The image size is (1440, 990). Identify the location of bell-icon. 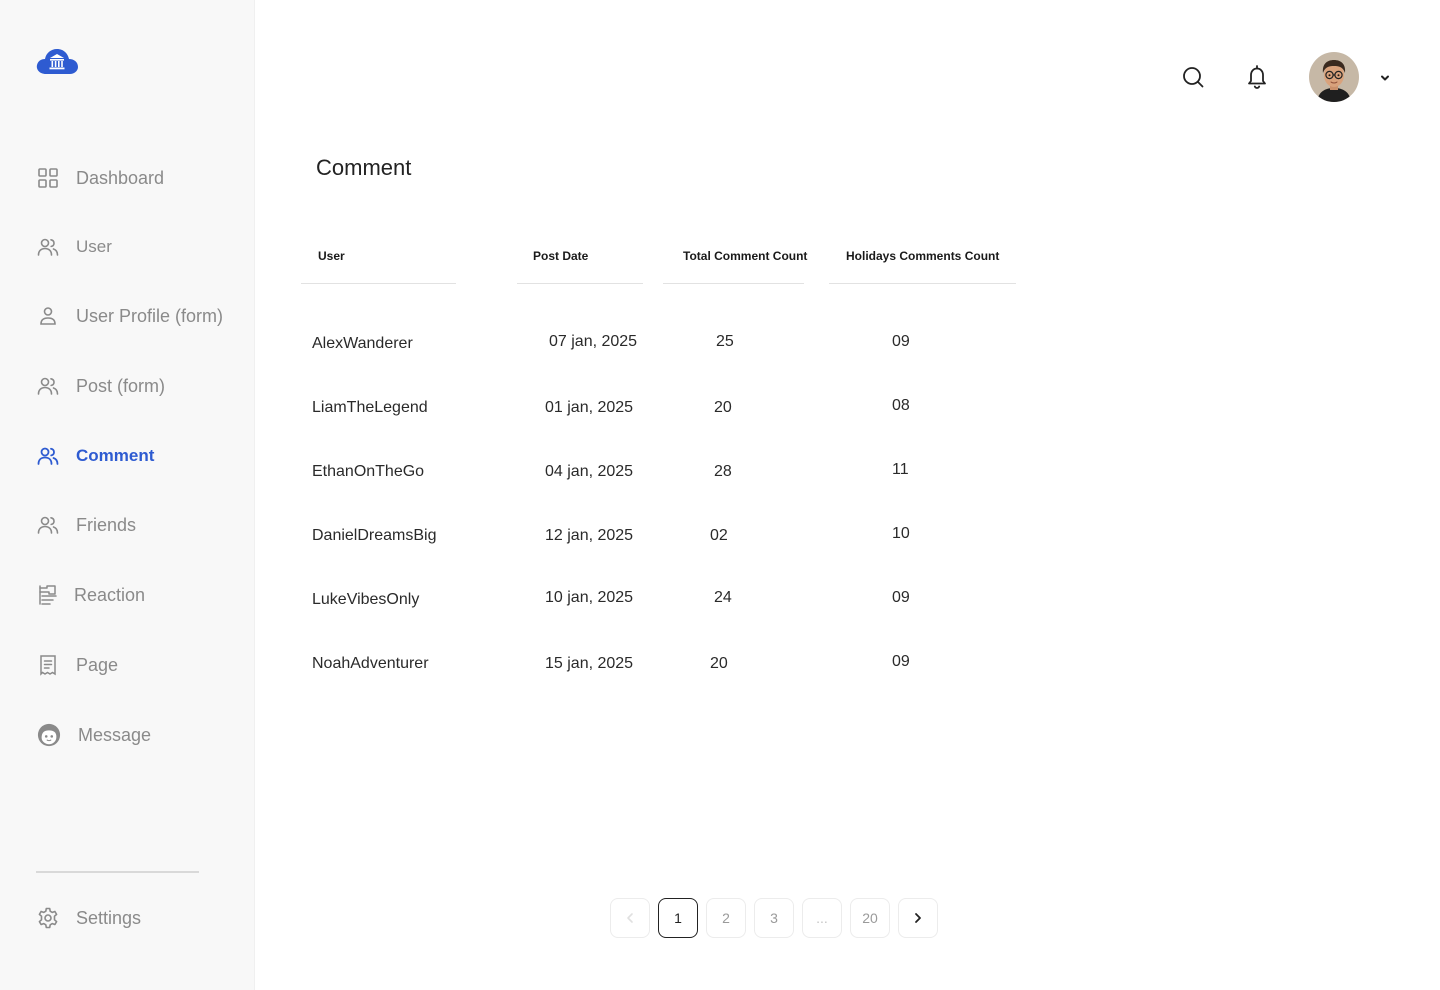
(1257, 77).